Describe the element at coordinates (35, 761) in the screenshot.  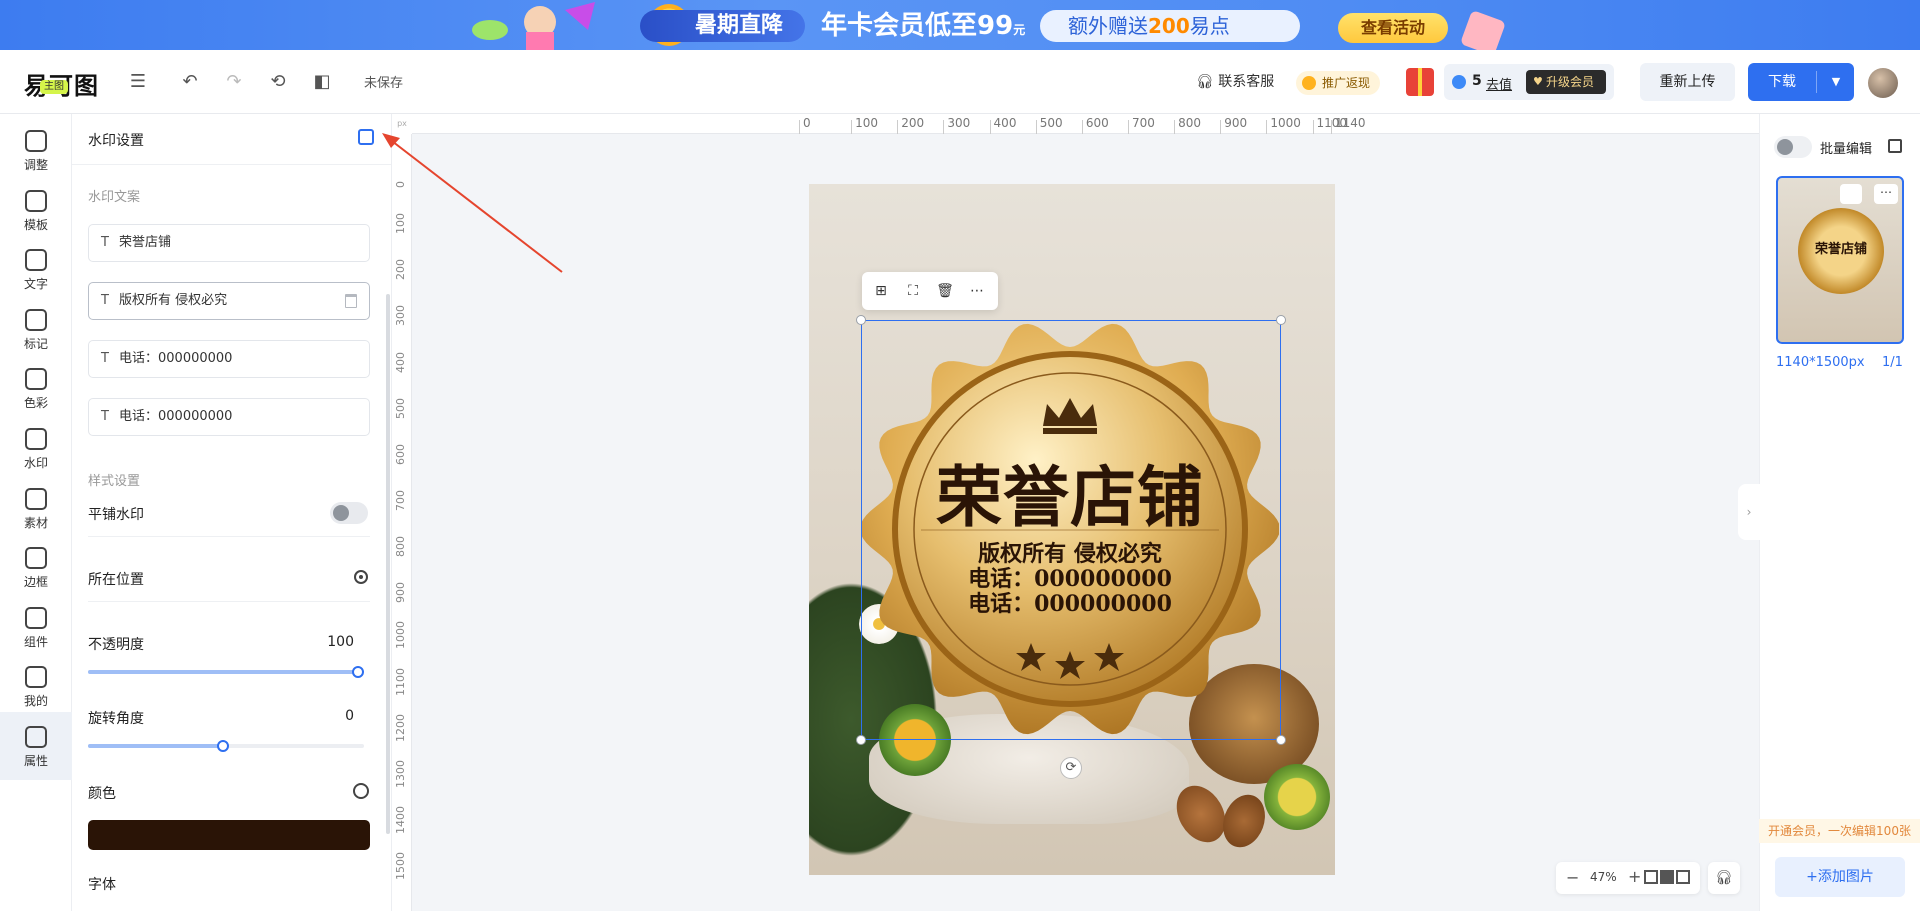
I see `rail-item-label: 属性` at that location.